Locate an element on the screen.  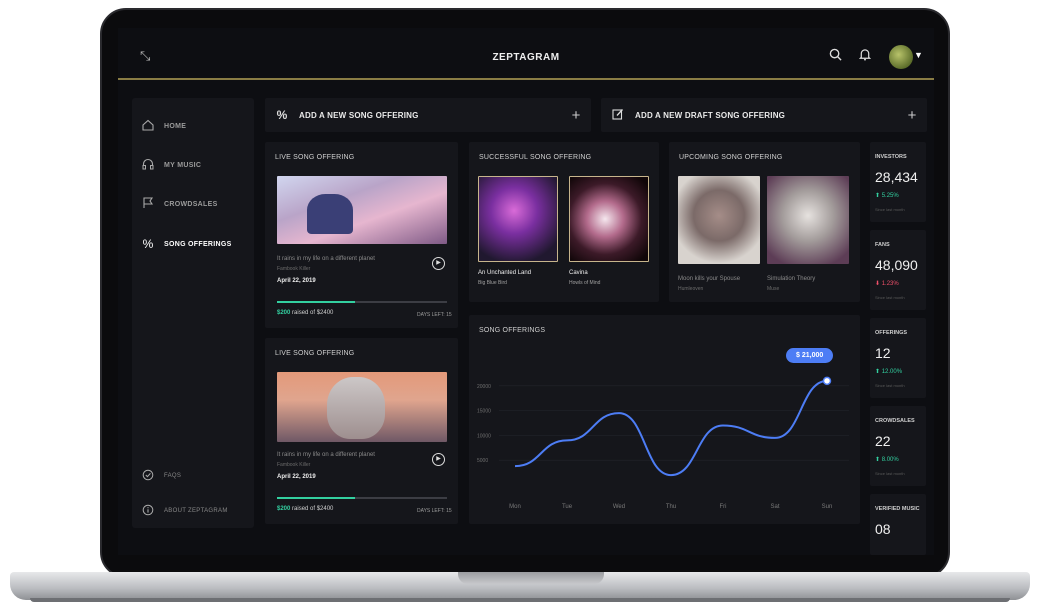
laptop-notch is located at coordinates (531, 578).